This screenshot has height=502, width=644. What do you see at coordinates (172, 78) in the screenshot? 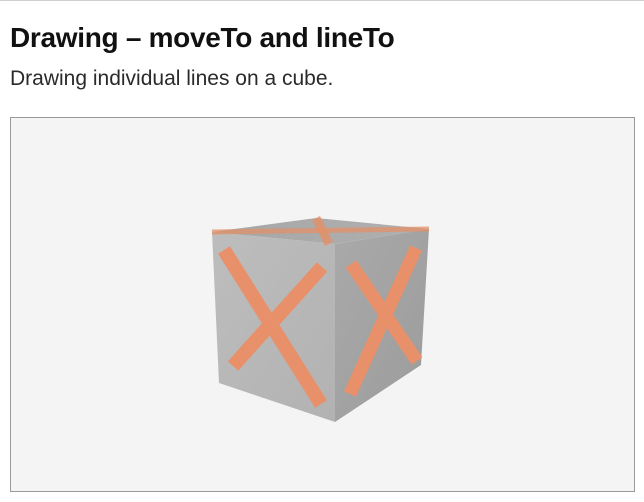
I see `page-subtitle: Drawing individual lines on a cube.` at bounding box center [172, 78].